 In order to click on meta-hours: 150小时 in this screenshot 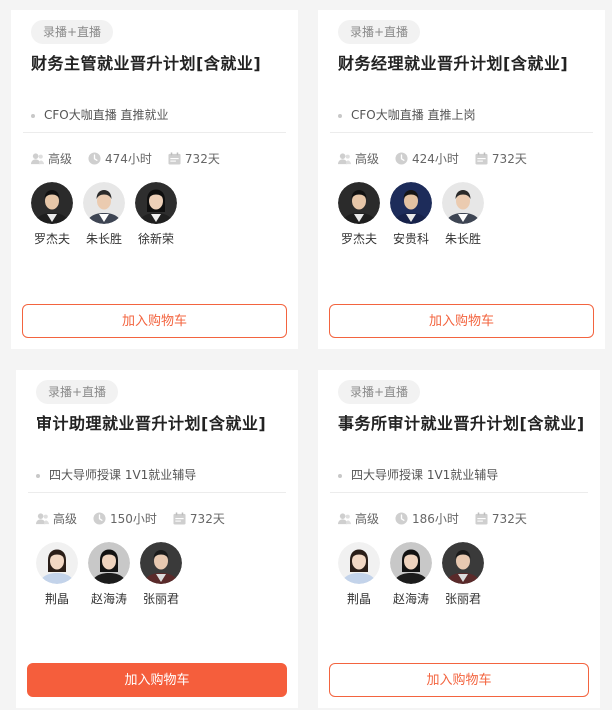, I will do `click(125, 518)`.